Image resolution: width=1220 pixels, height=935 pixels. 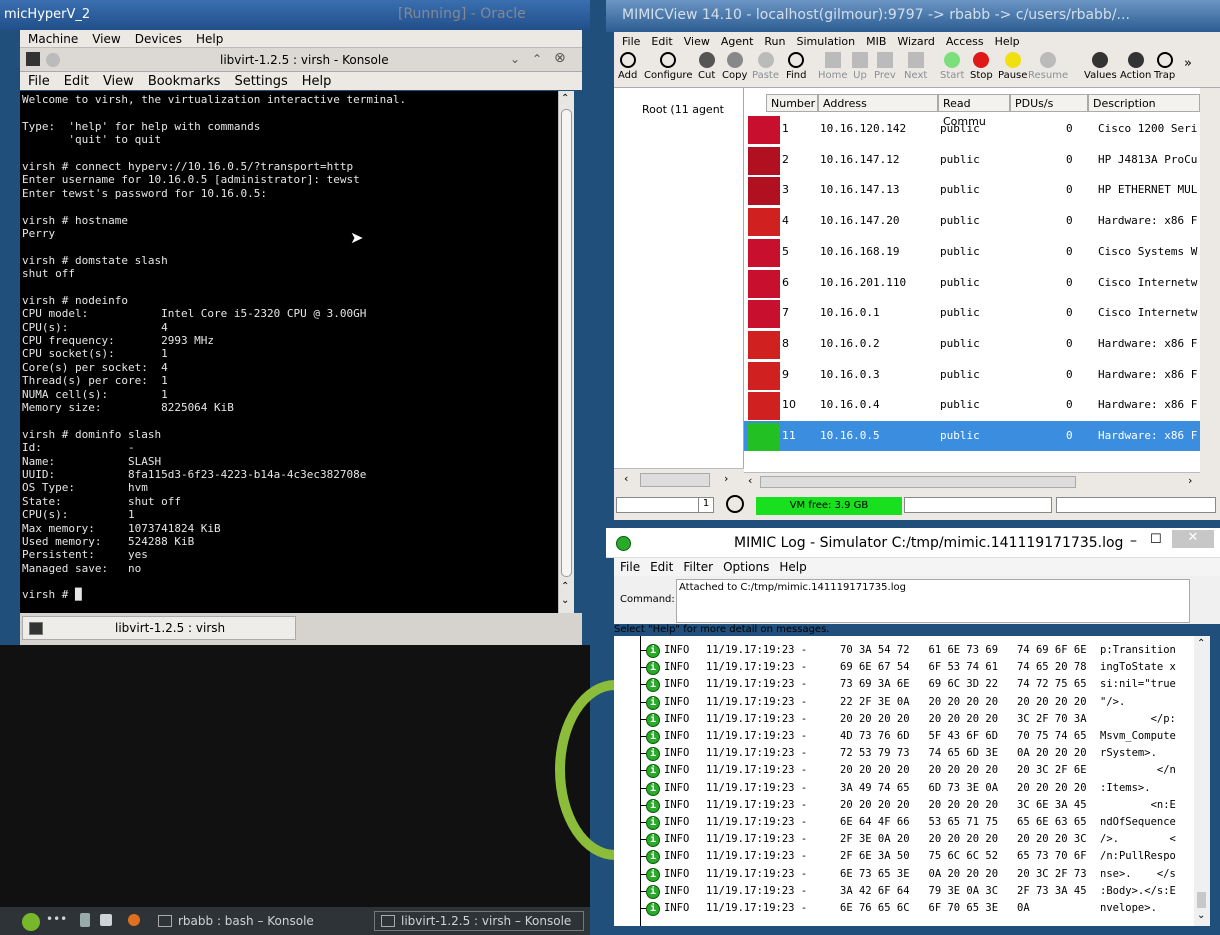 What do you see at coordinates (737, 41) in the screenshot?
I see `mv-menu-agent: Agent` at bounding box center [737, 41].